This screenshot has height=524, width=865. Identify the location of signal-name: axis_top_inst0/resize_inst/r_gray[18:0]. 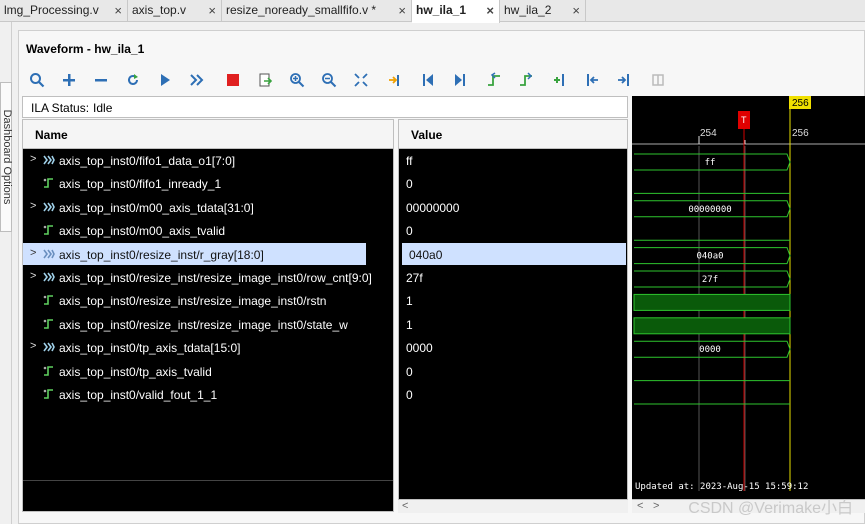
(161, 254).